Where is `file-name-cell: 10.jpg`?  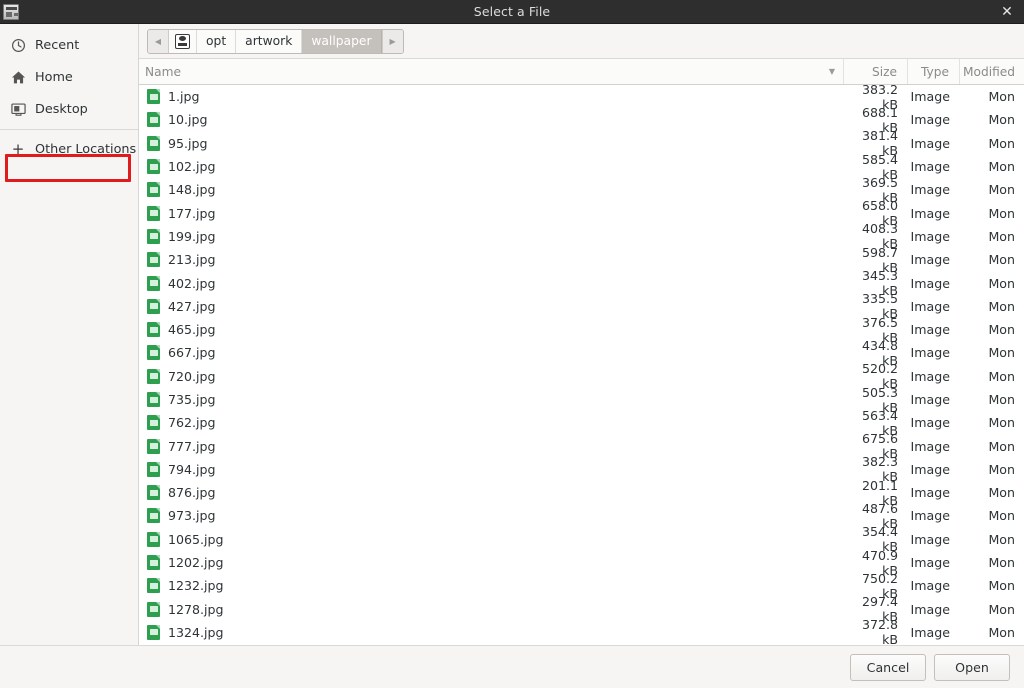 file-name-cell: 10.jpg is located at coordinates (491, 120).